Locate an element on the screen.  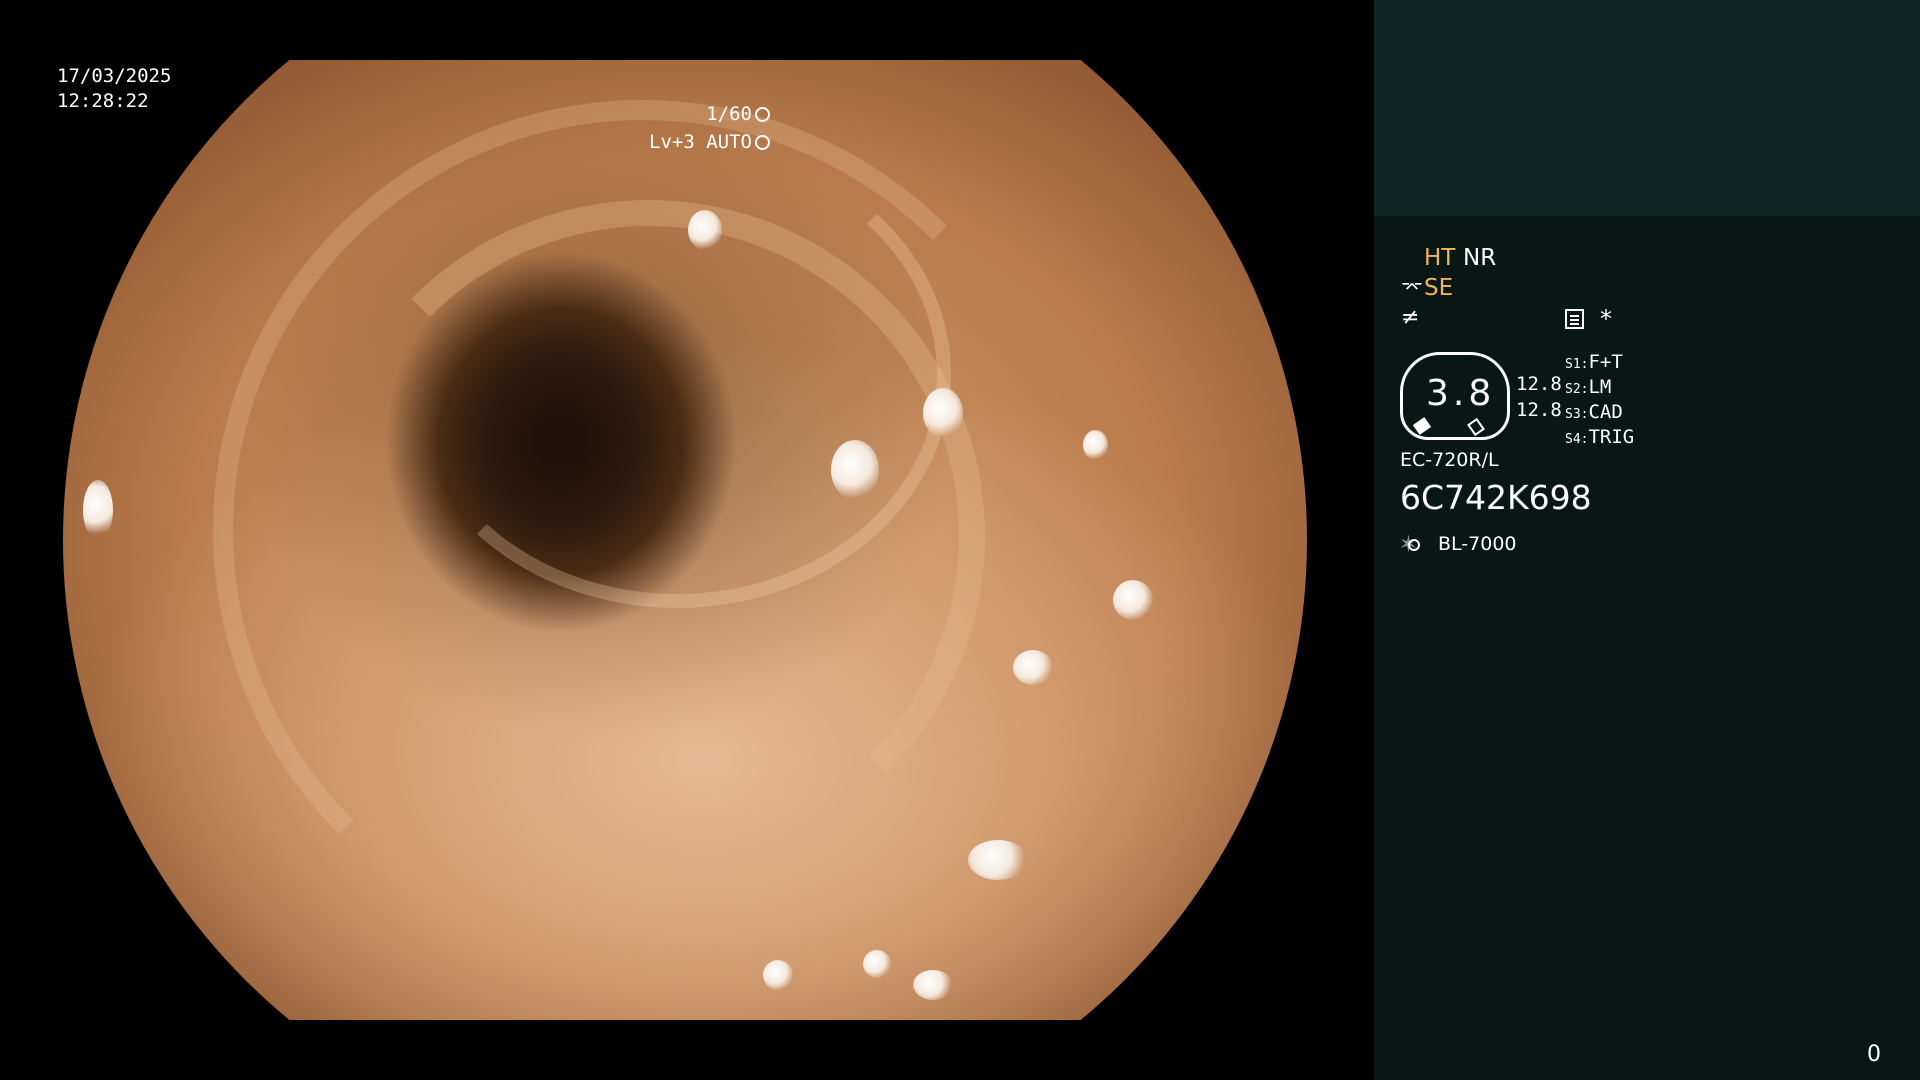
gauge-reading-2: 12.8 is located at coordinates (1539, 410).